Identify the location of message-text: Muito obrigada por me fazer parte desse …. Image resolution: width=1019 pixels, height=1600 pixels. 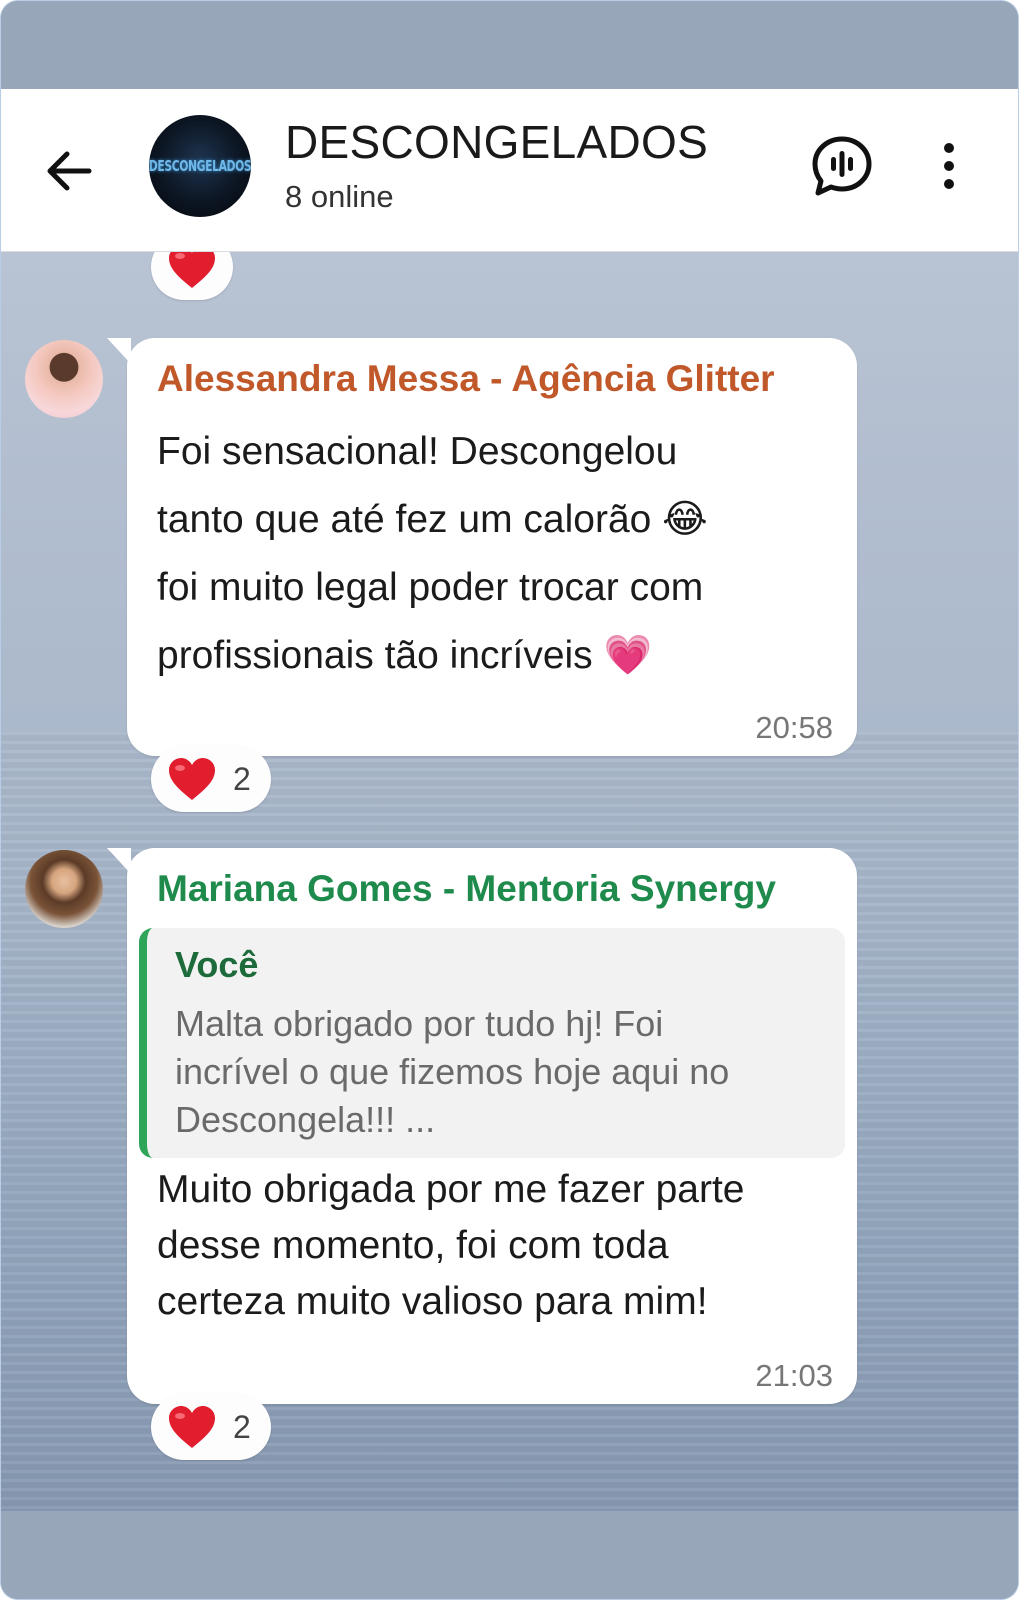
(451, 1245).